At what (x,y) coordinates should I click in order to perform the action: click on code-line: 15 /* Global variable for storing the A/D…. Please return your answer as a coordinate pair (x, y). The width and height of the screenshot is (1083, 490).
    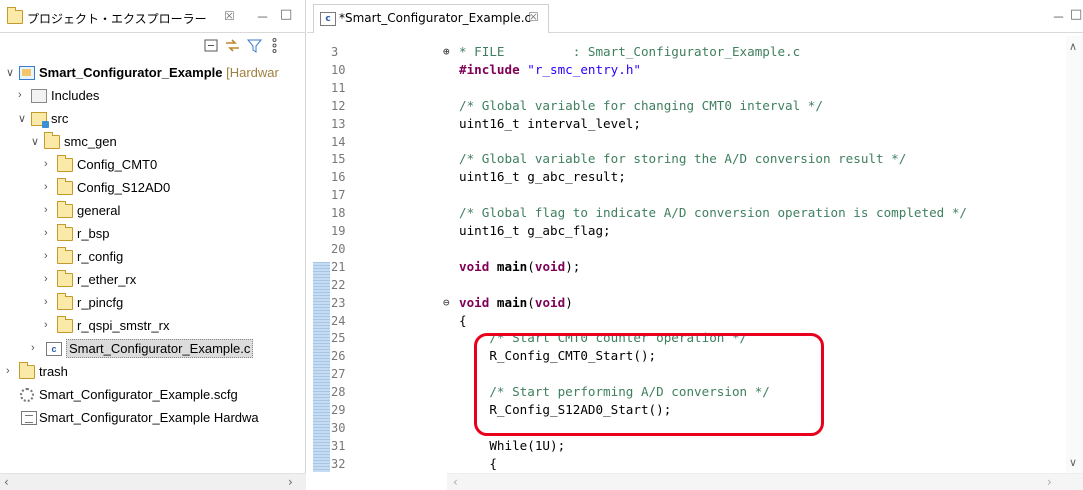
    Looking at the image, I should click on (687, 159).